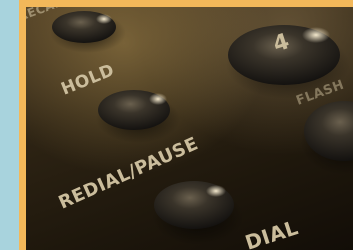  Describe the element at coordinates (138, 116) in the screenshot. I see `hold-button` at that location.